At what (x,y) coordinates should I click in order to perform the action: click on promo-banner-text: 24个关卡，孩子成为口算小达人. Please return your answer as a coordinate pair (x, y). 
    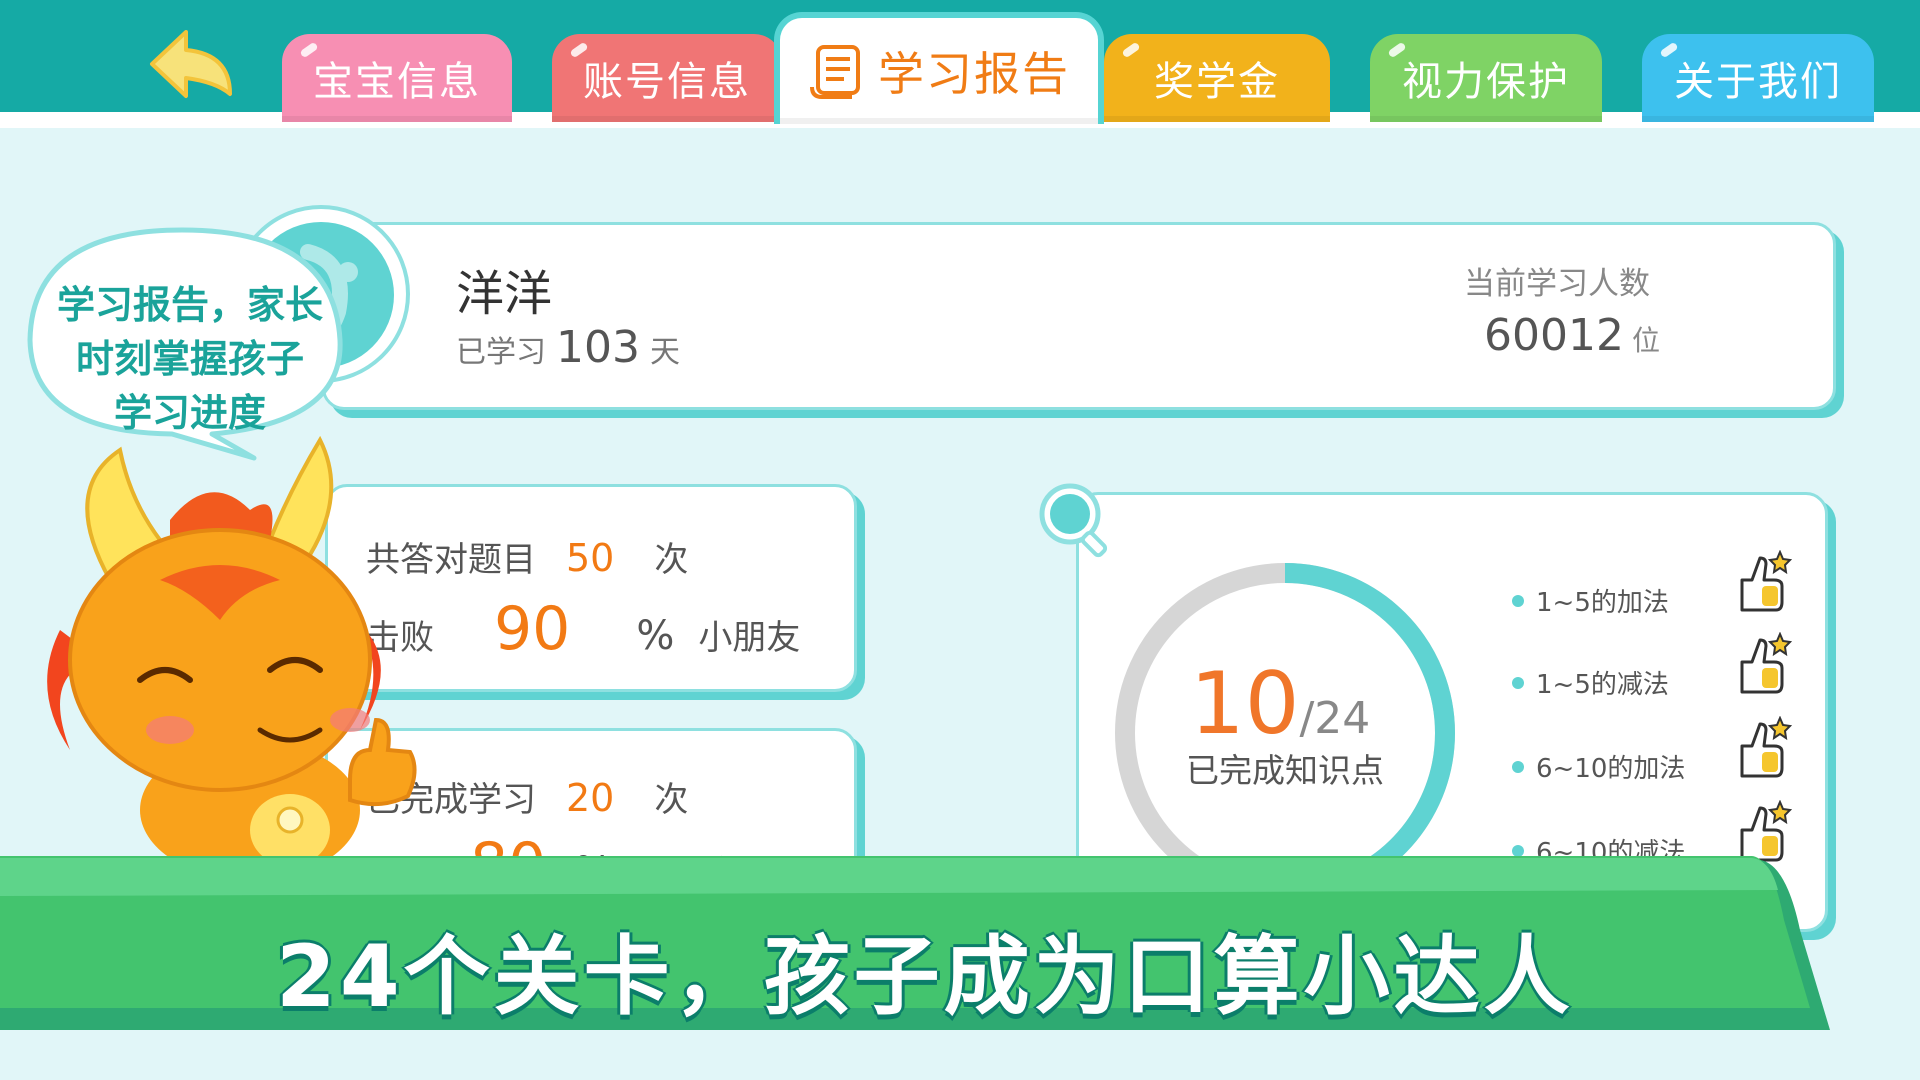
    Looking at the image, I should click on (925, 977).